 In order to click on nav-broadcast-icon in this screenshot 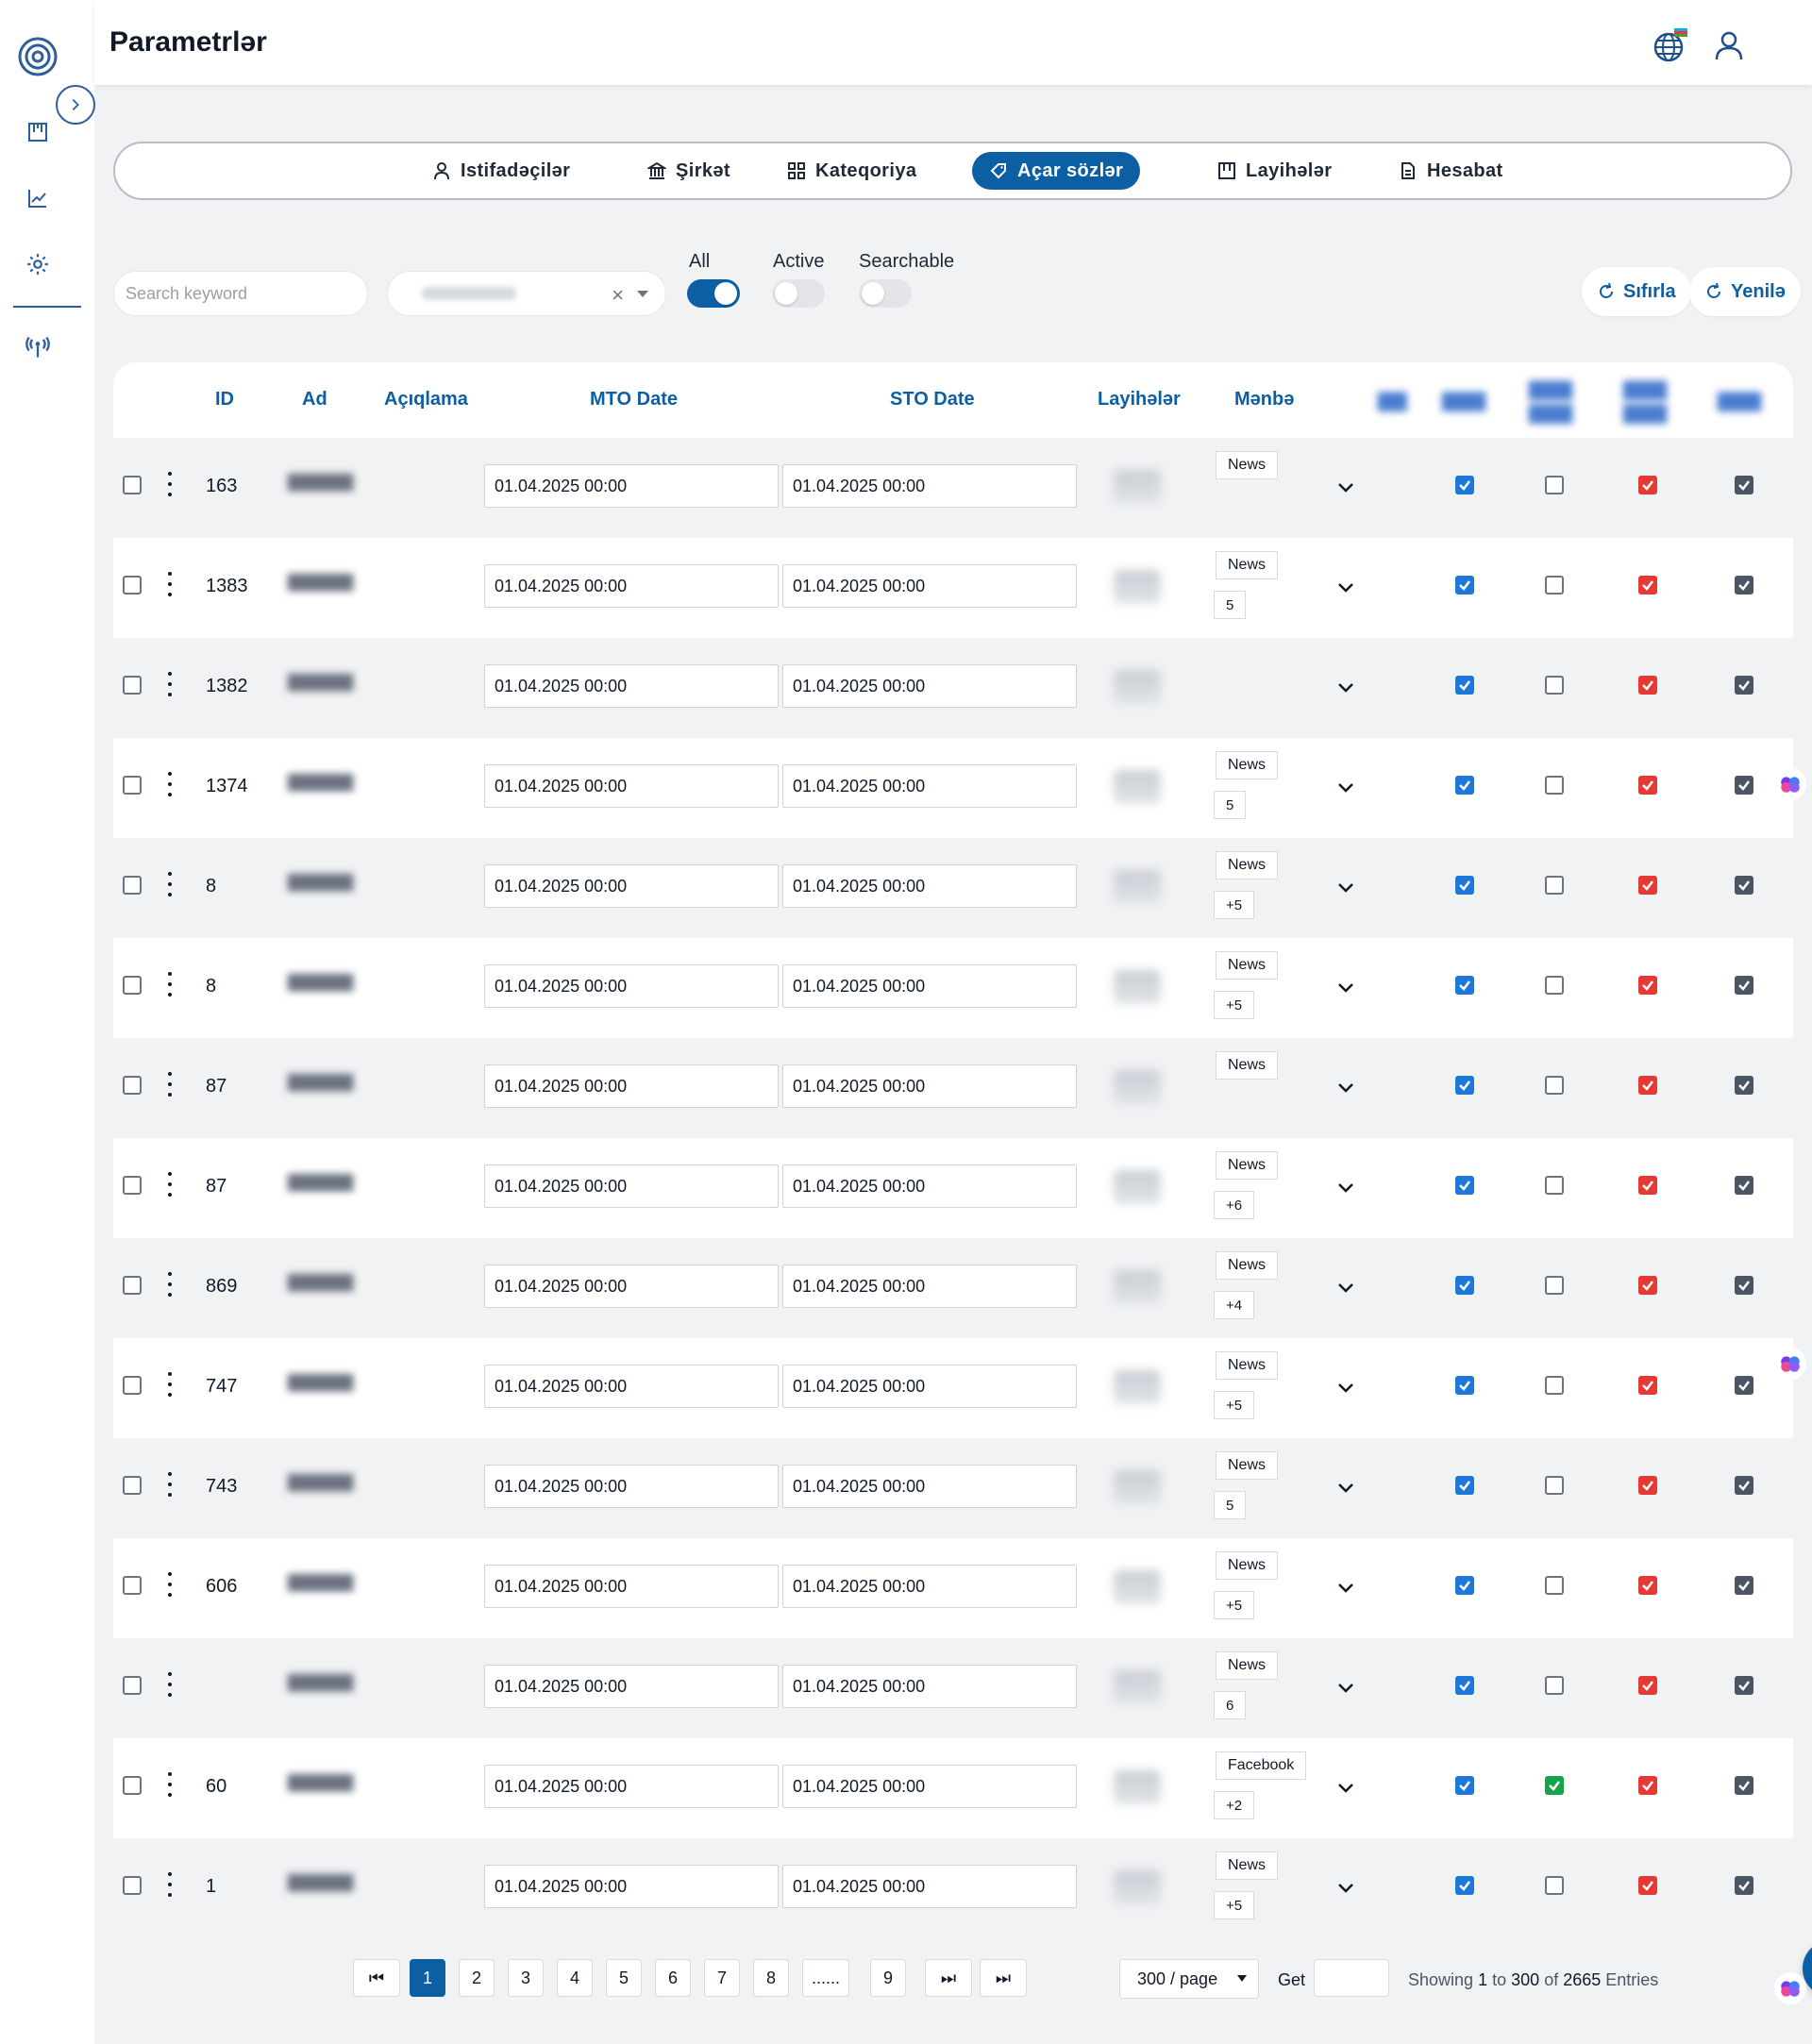, I will do `click(38, 347)`.